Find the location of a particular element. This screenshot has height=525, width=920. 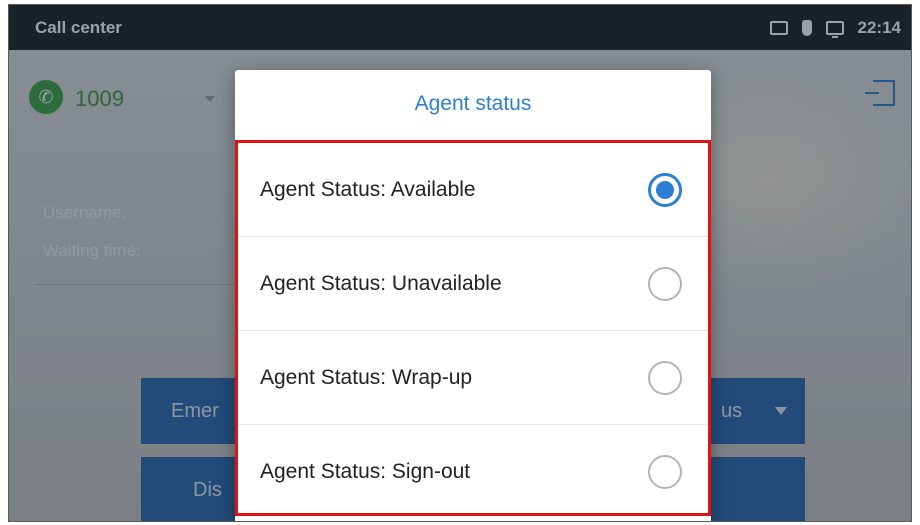

option-wrap-up: Agent Status: Wrap-up is located at coordinates (473, 378).